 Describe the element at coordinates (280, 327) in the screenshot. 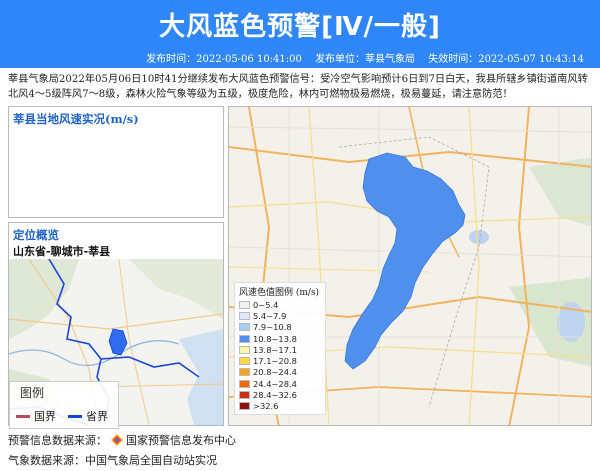

I see `wind-legend-item: 7.9~10.8` at that location.